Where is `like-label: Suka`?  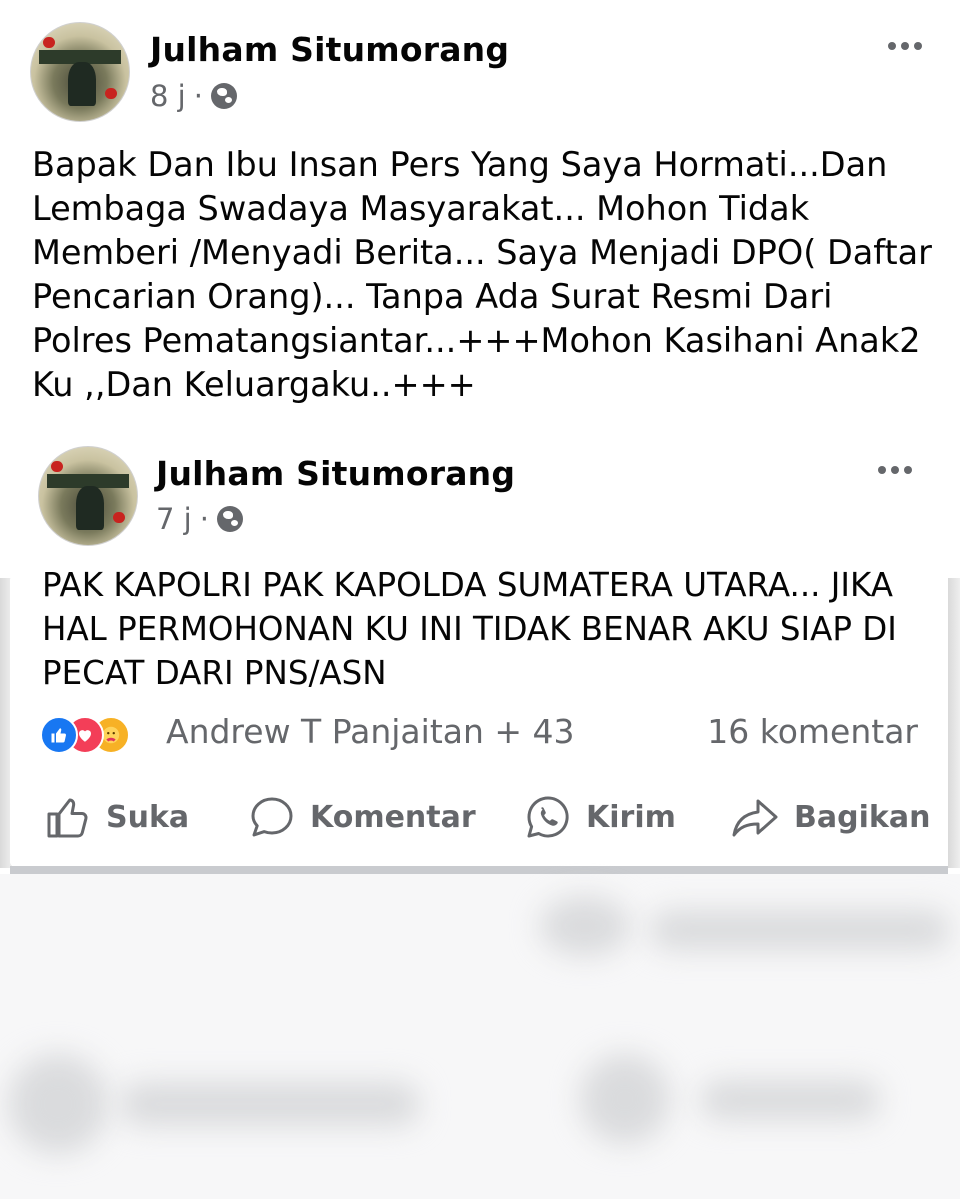
like-label: Suka is located at coordinates (148, 817).